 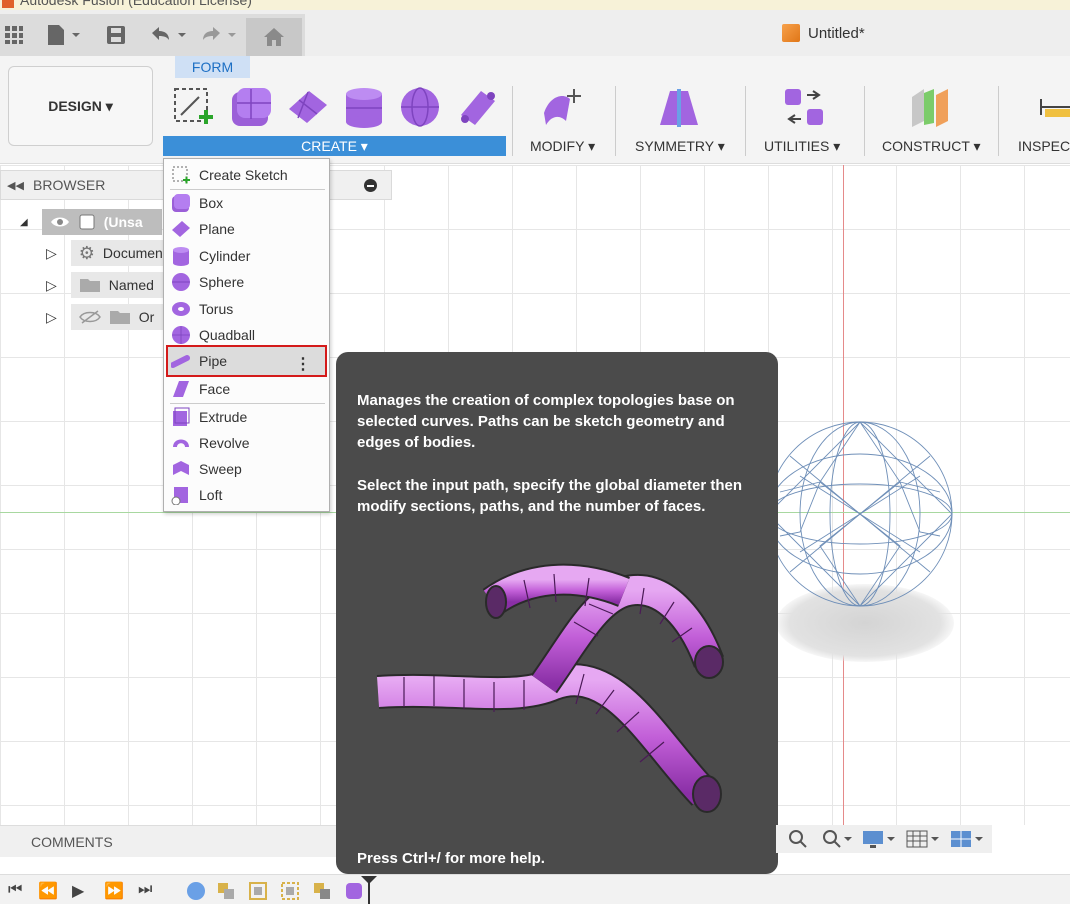 I want to click on save-icon, so click(x=116, y=35).